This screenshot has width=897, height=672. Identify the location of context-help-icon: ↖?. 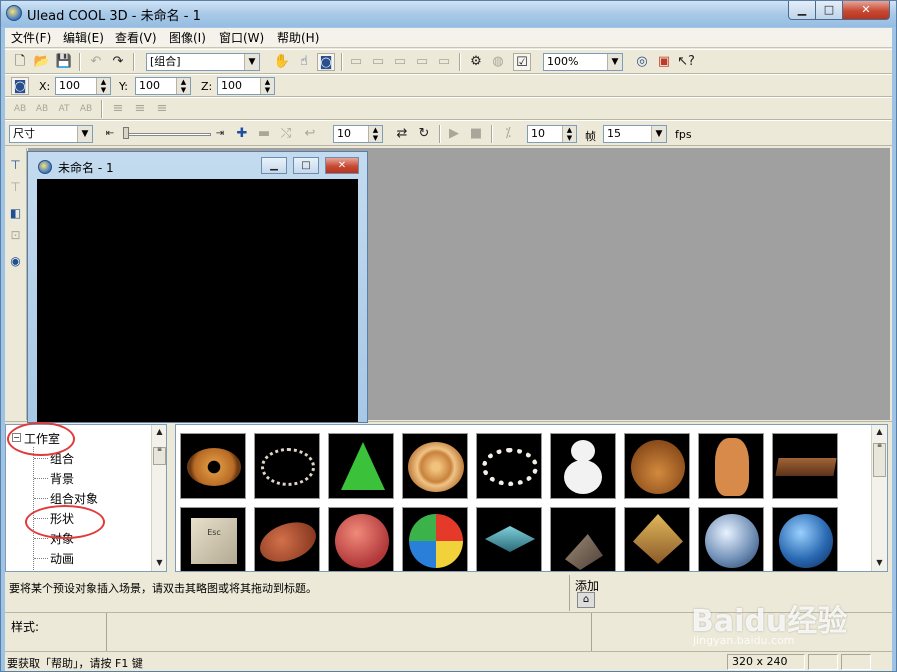
(686, 62).